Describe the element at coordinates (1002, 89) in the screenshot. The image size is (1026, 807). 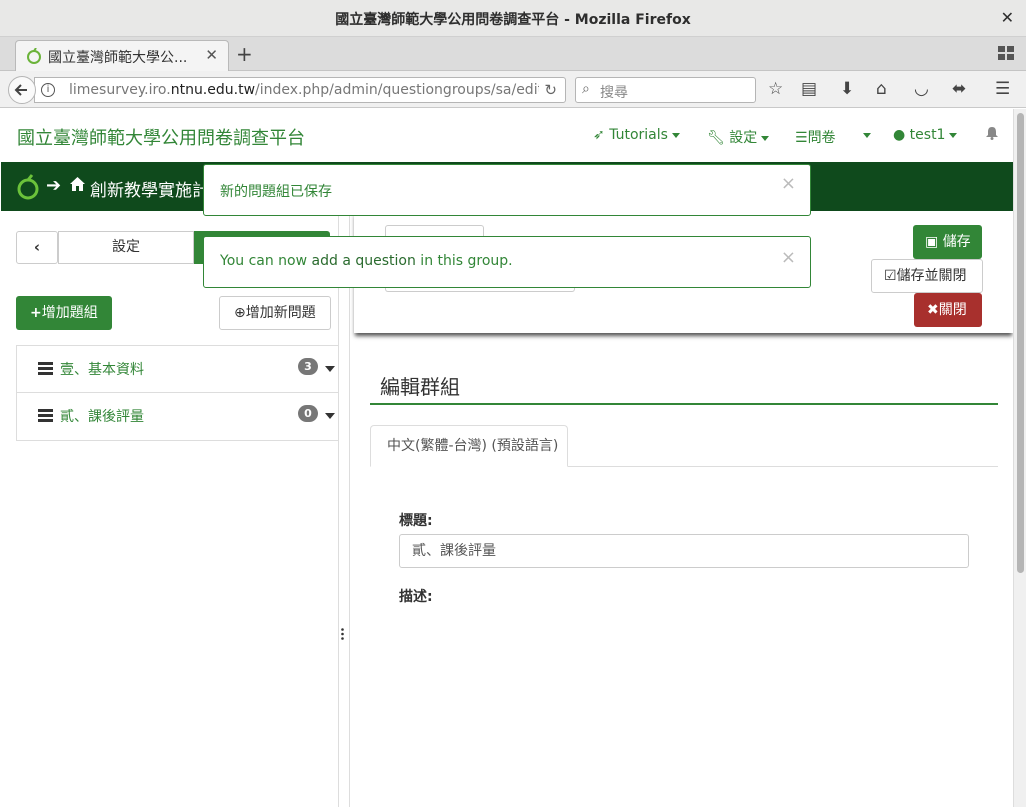
I see `menu-icon: ☰` at that location.